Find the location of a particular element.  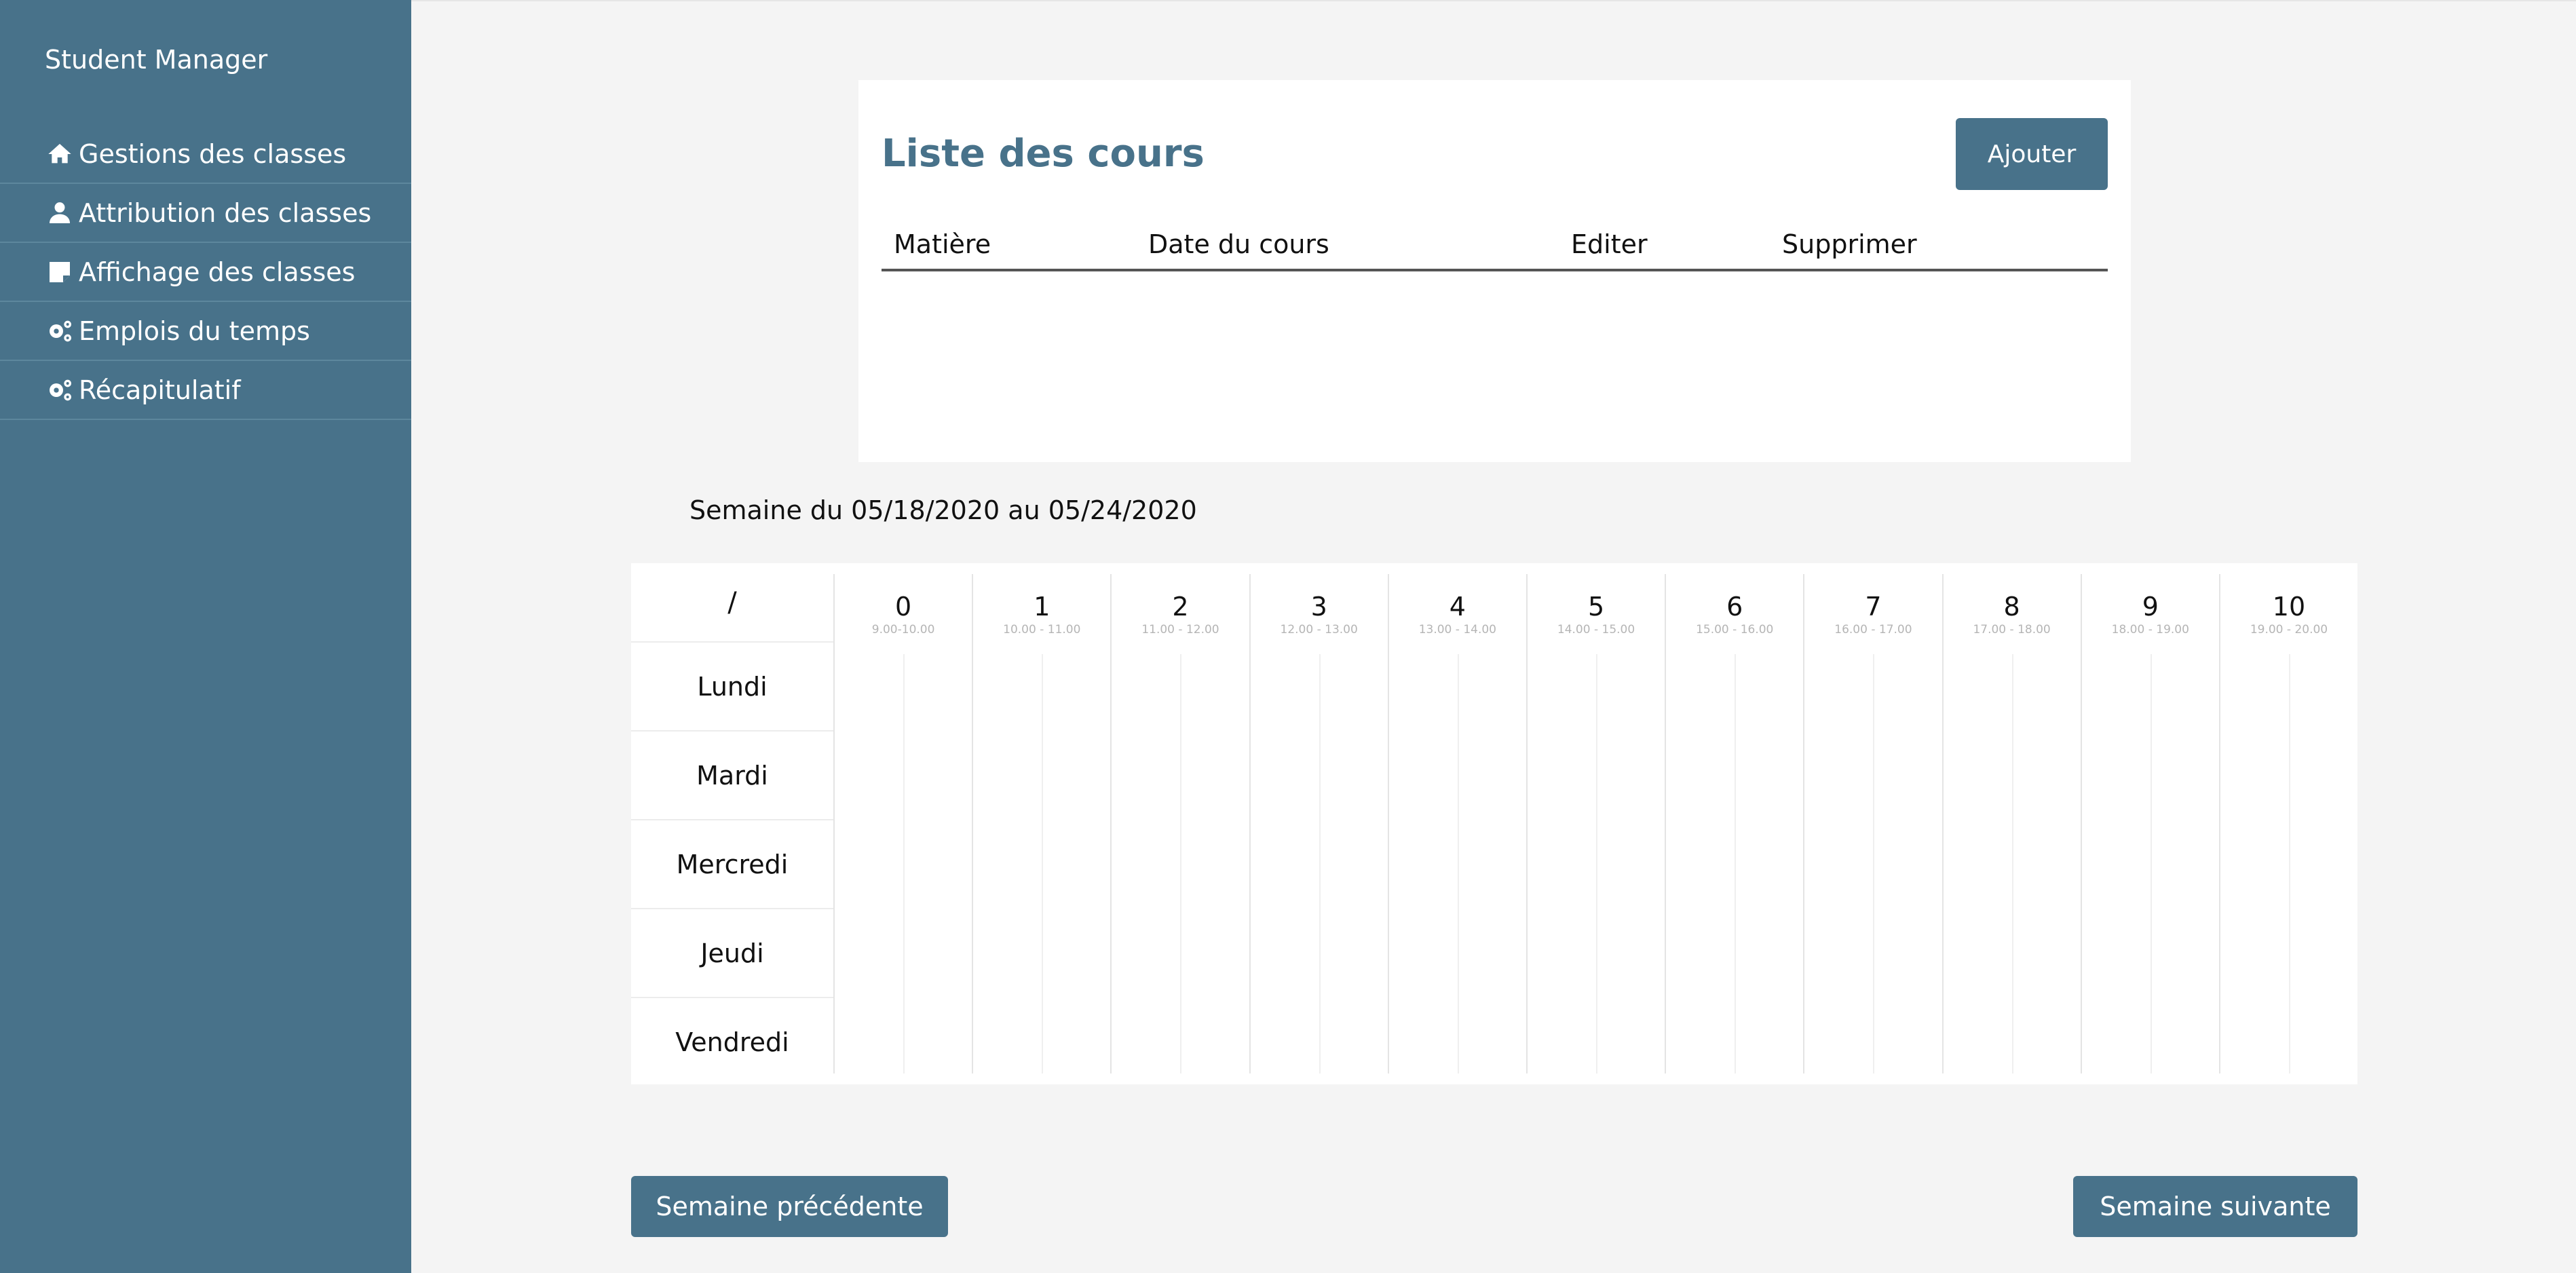

slot-number: 1 is located at coordinates (1042, 607).